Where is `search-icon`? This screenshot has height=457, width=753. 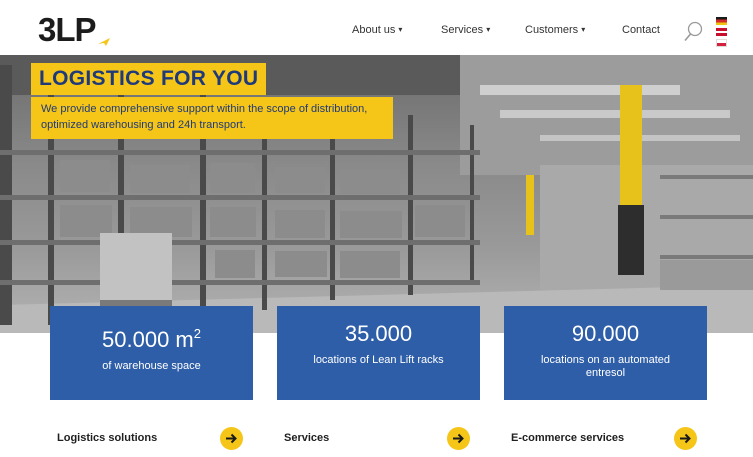 search-icon is located at coordinates (693, 31).